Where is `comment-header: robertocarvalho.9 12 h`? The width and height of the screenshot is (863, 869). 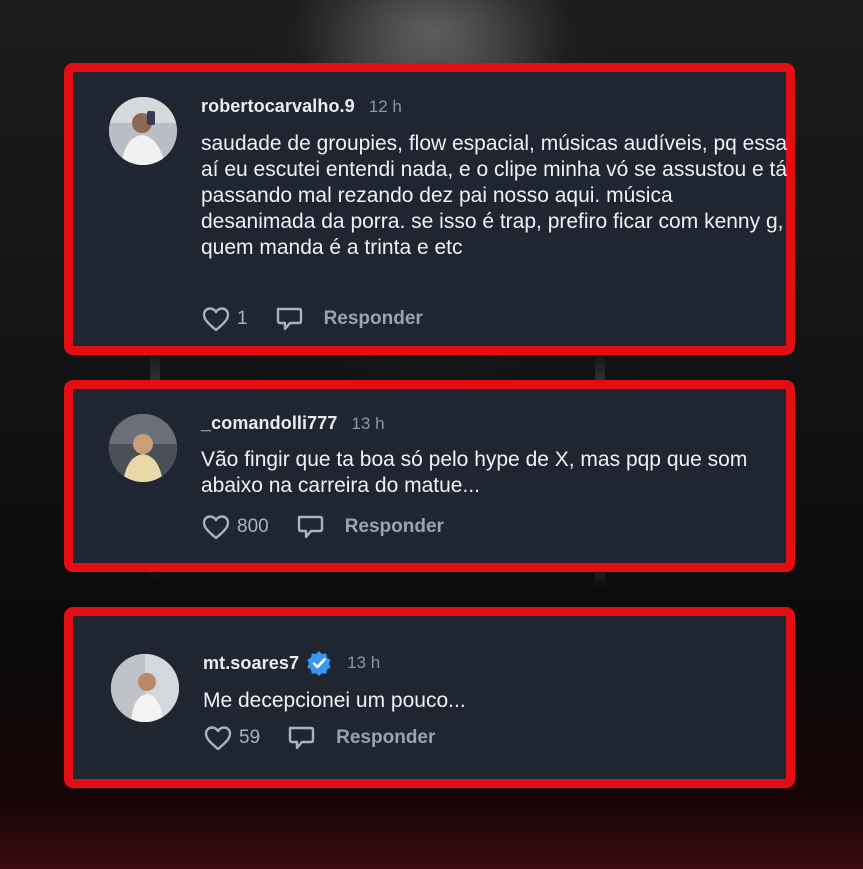
comment-header: robertocarvalho.9 12 h is located at coordinates (301, 106).